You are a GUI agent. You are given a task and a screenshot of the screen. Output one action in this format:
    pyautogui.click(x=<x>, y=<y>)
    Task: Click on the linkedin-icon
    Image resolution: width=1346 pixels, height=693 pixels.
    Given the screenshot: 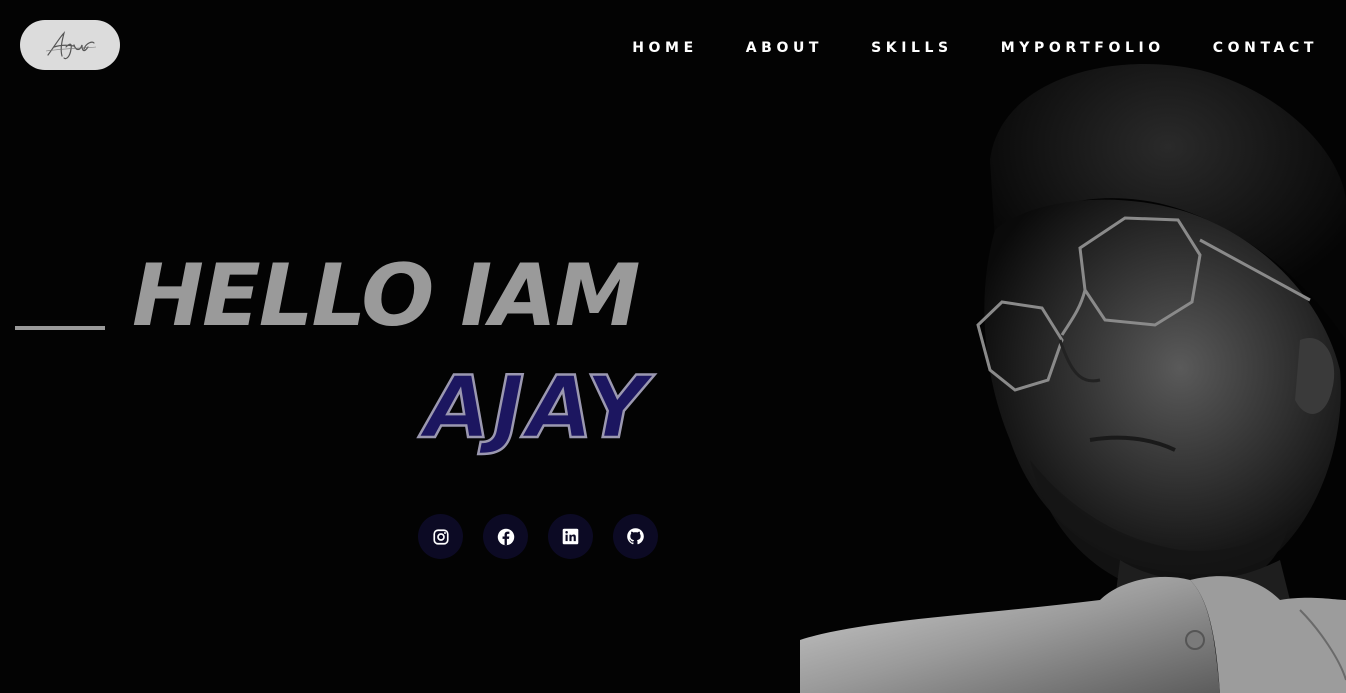 What is the action you would take?
    pyautogui.click(x=570, y=536)
    